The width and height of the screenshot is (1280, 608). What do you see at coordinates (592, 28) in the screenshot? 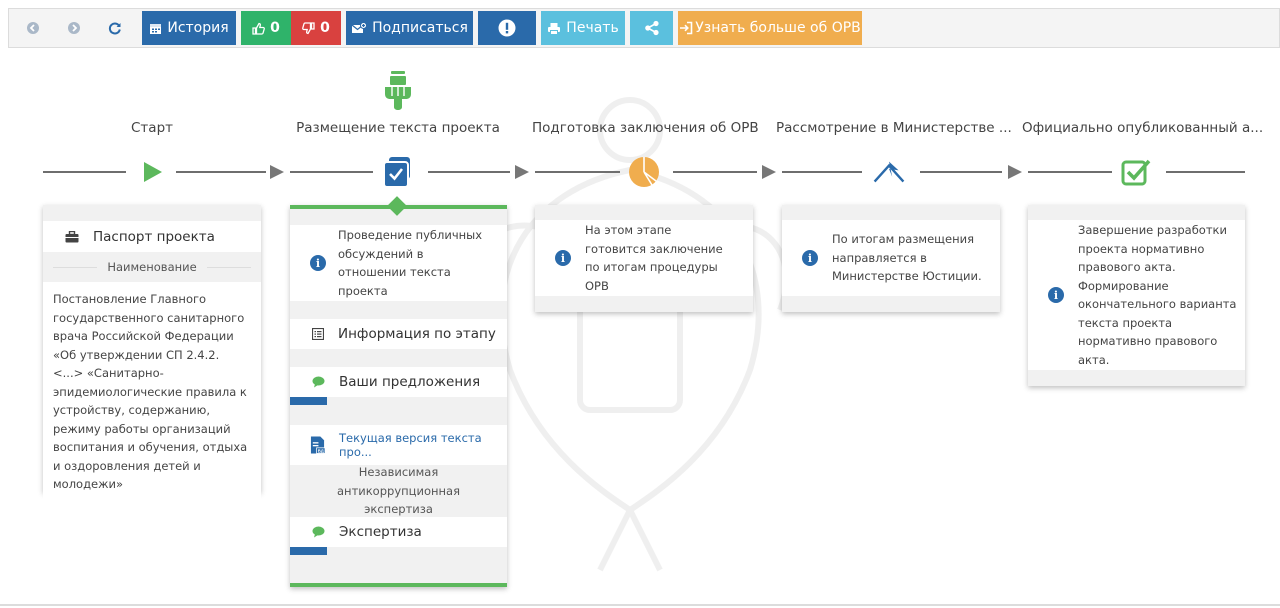
I see `print-label: Печать` at bounding box center [592, 28].